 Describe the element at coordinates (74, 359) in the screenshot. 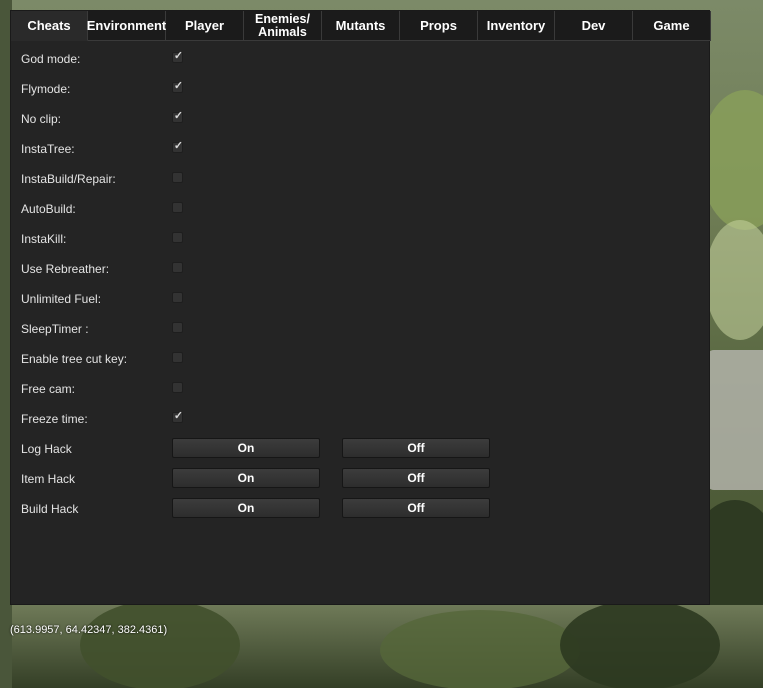

I see `cheat-label: Enable tree cut key:` at that location.